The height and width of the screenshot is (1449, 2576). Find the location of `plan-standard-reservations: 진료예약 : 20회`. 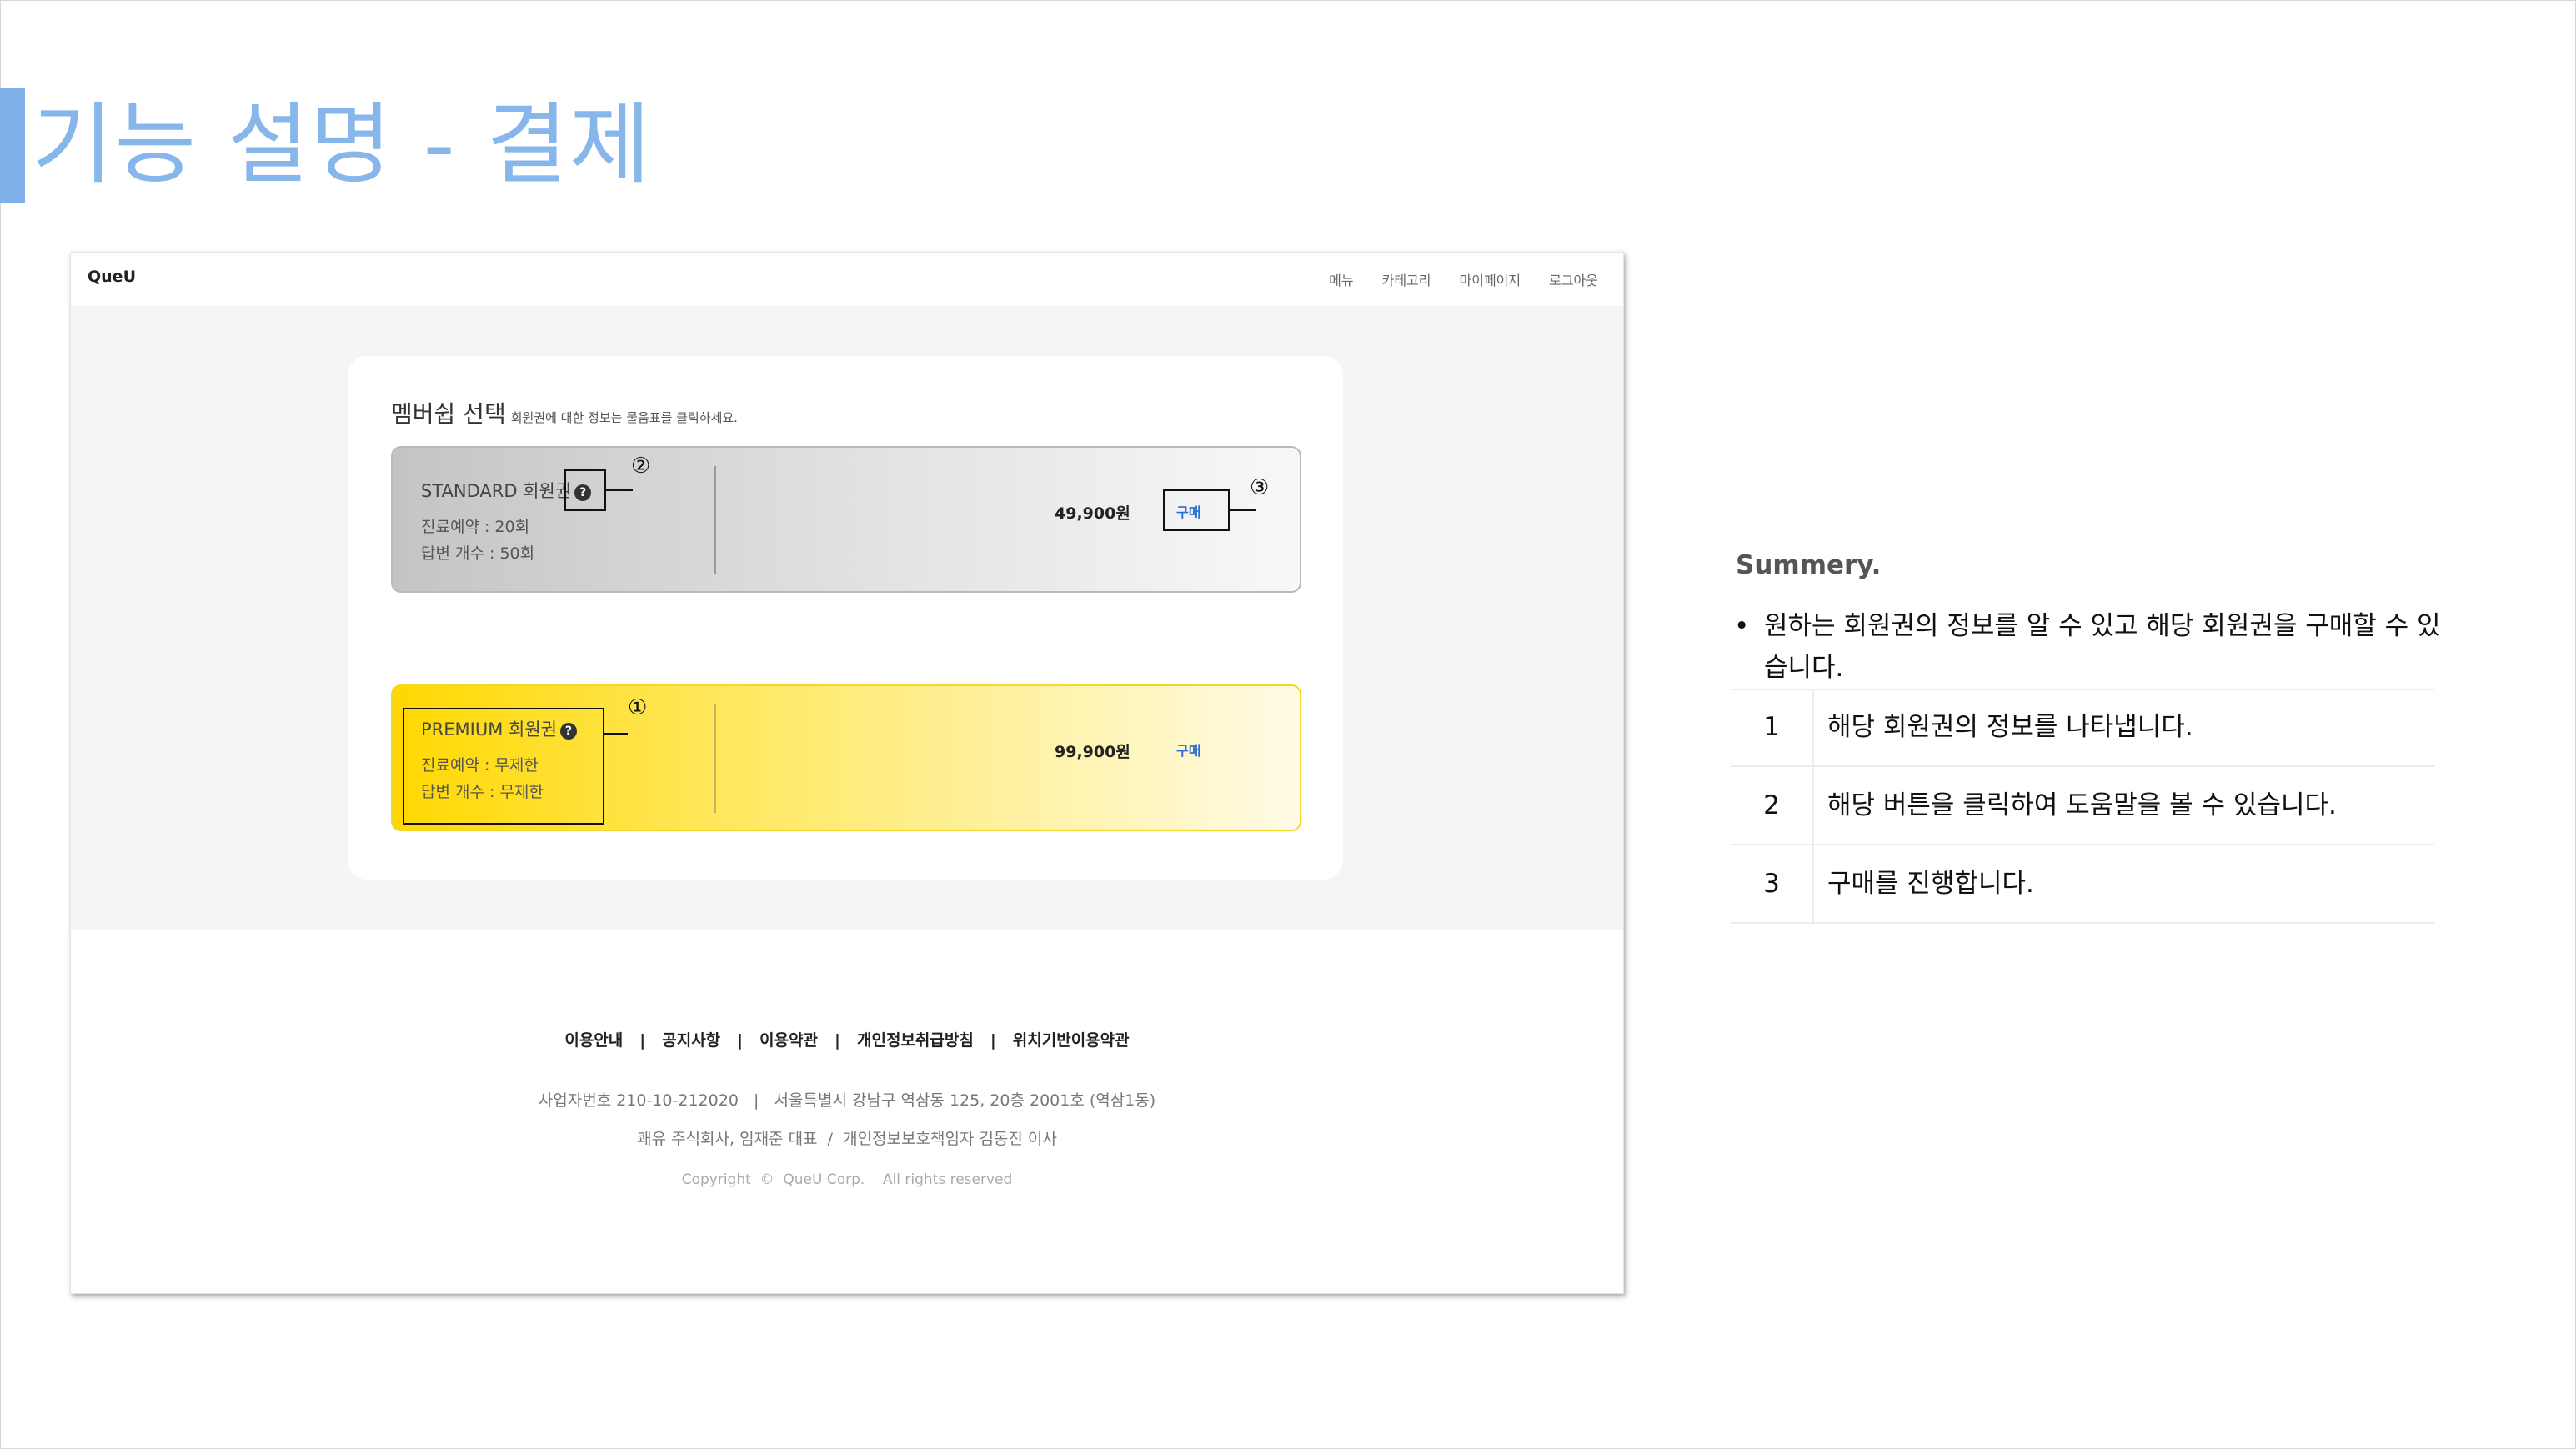

plan-standard-reservations: 진료예약 : 20회 is located at coordinates (475, 527).